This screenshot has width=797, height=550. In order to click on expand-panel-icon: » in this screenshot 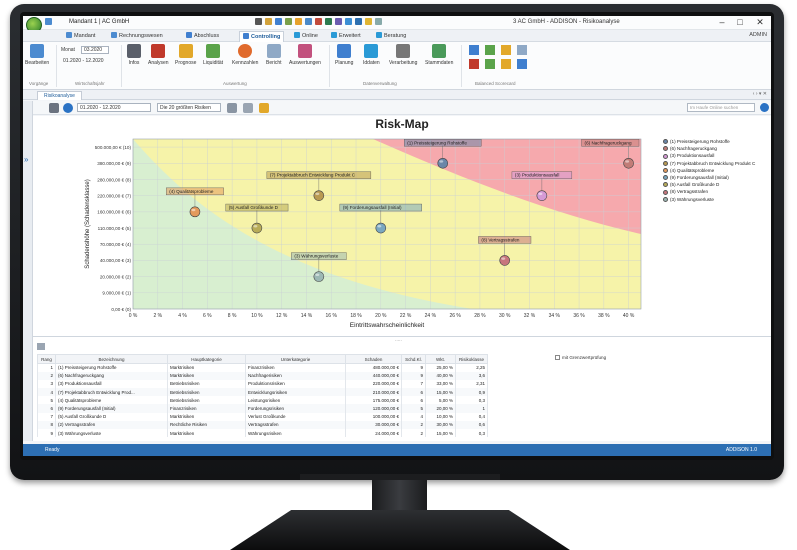, I will do `click(26, 159)`.